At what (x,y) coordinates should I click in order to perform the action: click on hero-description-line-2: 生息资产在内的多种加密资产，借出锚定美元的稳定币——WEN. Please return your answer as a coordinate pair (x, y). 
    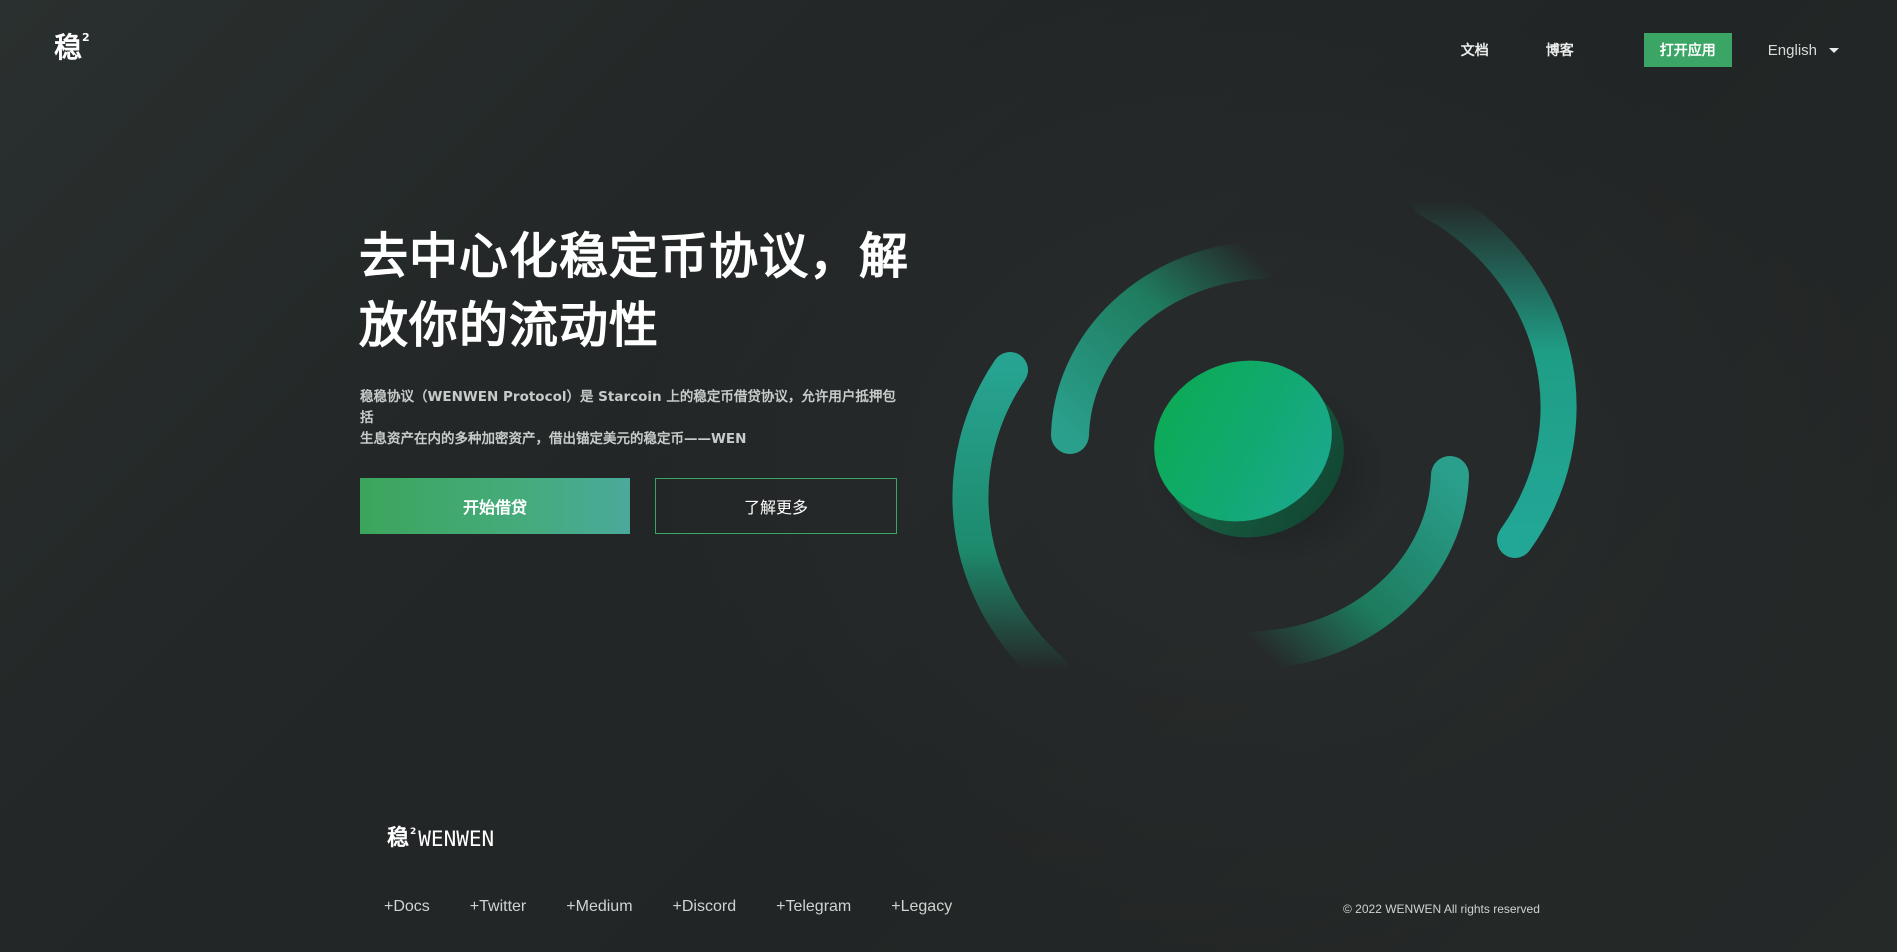
    Looking at the image, I should click on (553, 439).